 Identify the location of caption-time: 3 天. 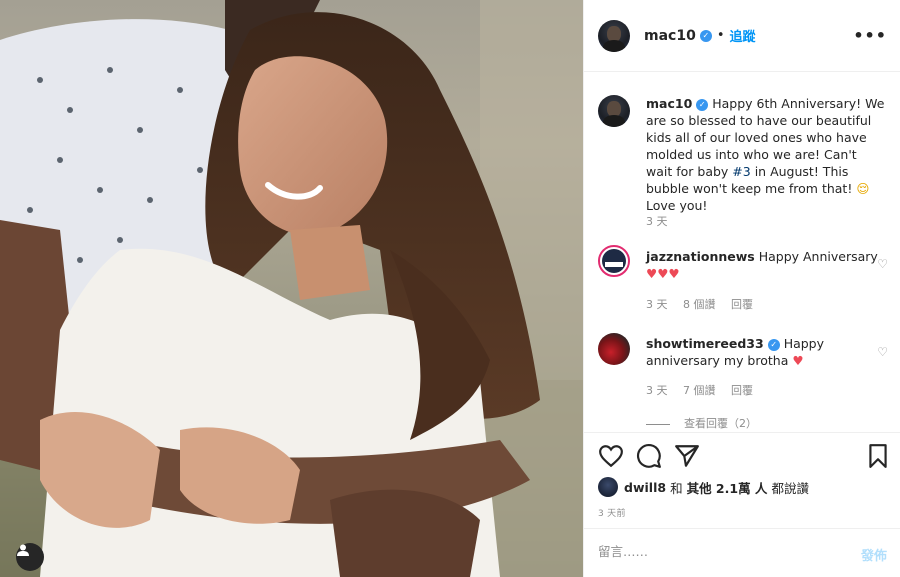
(657, 221).